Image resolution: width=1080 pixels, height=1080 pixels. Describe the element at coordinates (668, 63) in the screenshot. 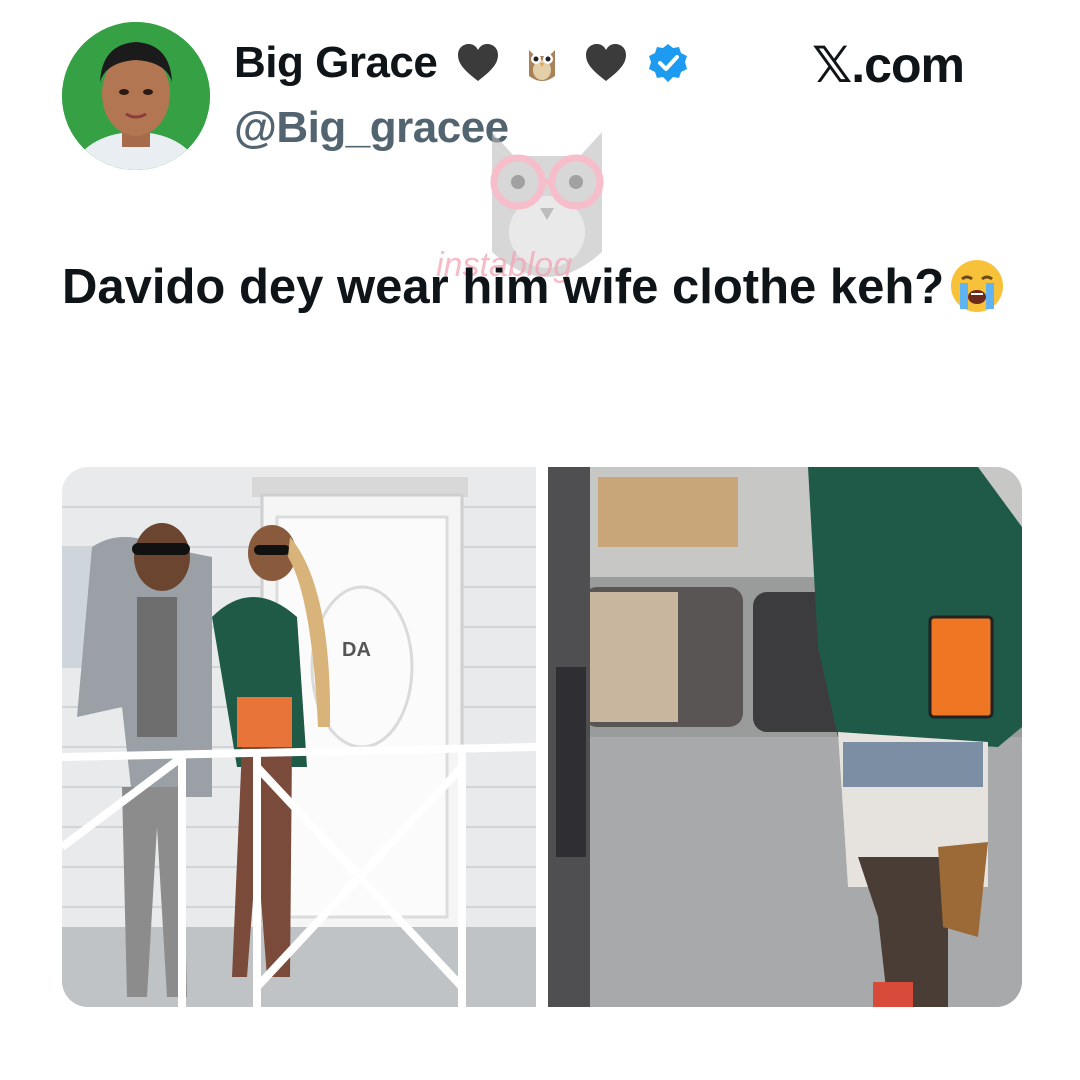

I see `verified-badge-icon` at that location.